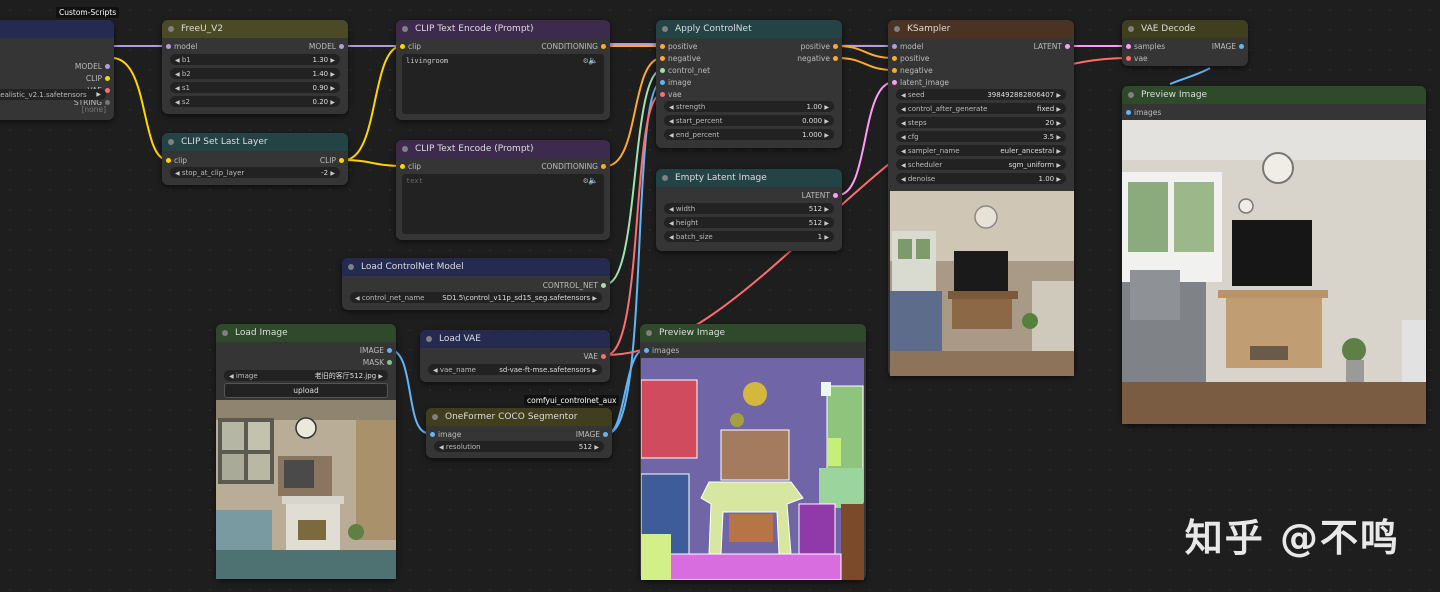  What do you see at coordinates (255, 172) in the screenshot?
I see `widget-stop-at-clip-layer: ◀ stop_at_clip_layer -2 ▶` at bounding box center [255, 172].